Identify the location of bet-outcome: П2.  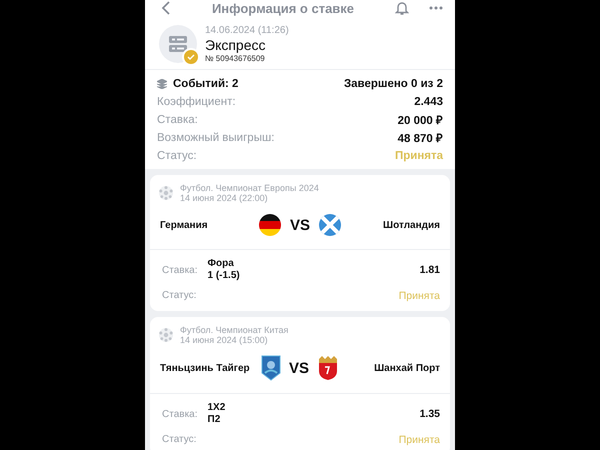
(215, 420).